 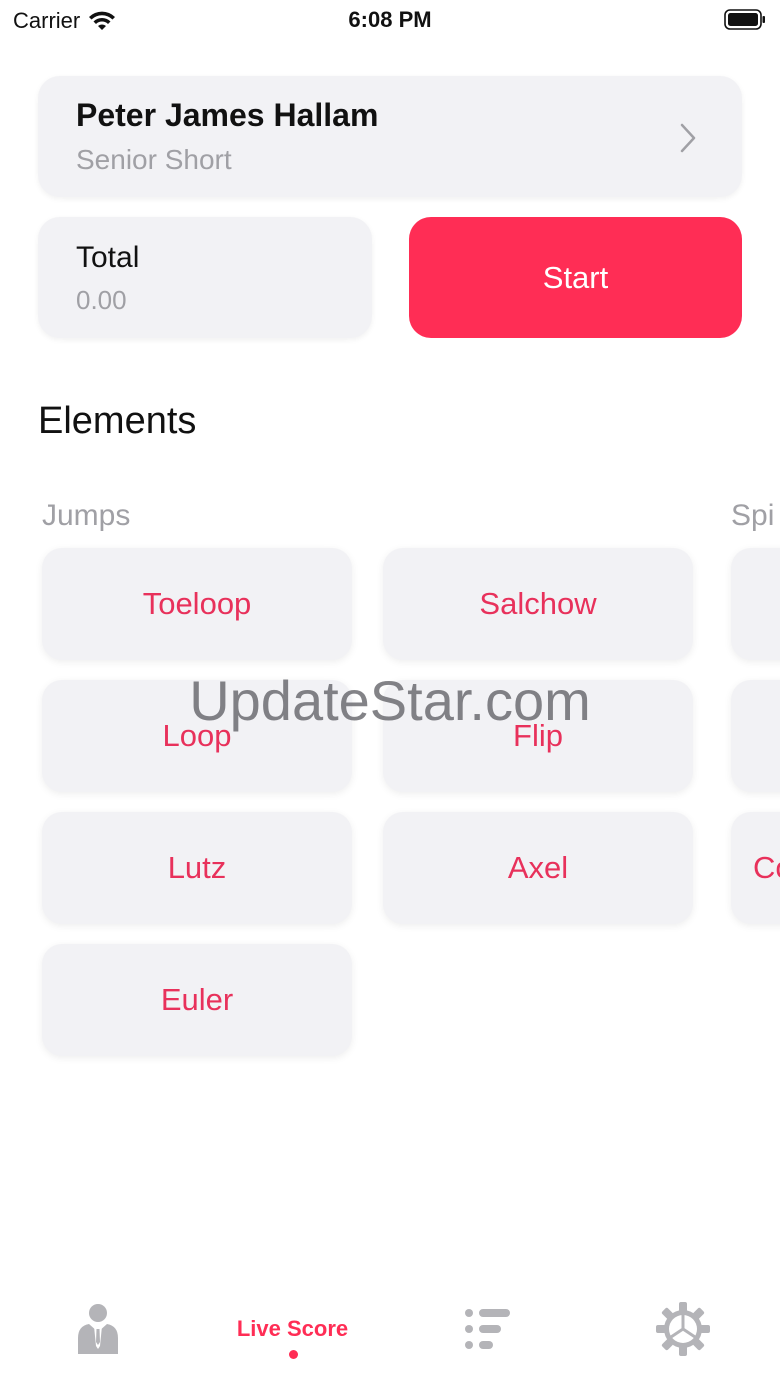 I want to click on tab-bar: Live Score, so click(x=390, y=1328).